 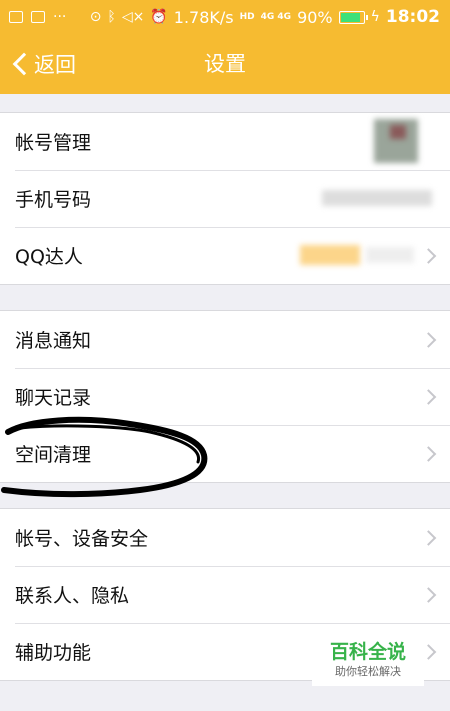 I want to click on settings-item-label: 手机号码, so click(x=53, y=200).